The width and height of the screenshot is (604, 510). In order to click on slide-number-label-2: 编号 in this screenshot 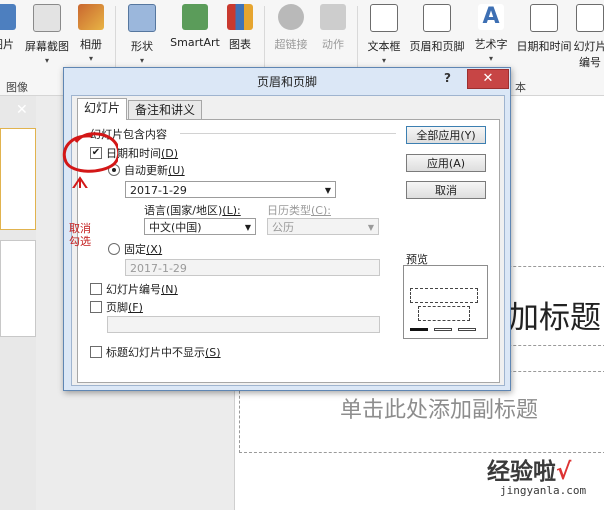, I will do `click(590, 62)`.